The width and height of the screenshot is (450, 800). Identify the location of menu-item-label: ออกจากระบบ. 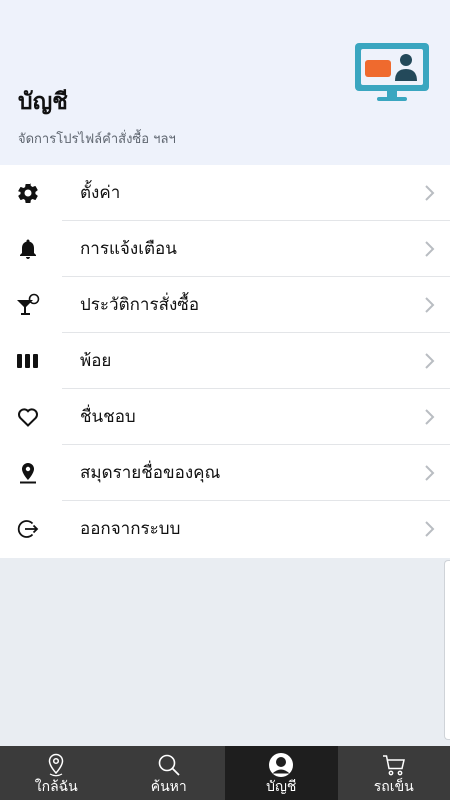
(130, 529).